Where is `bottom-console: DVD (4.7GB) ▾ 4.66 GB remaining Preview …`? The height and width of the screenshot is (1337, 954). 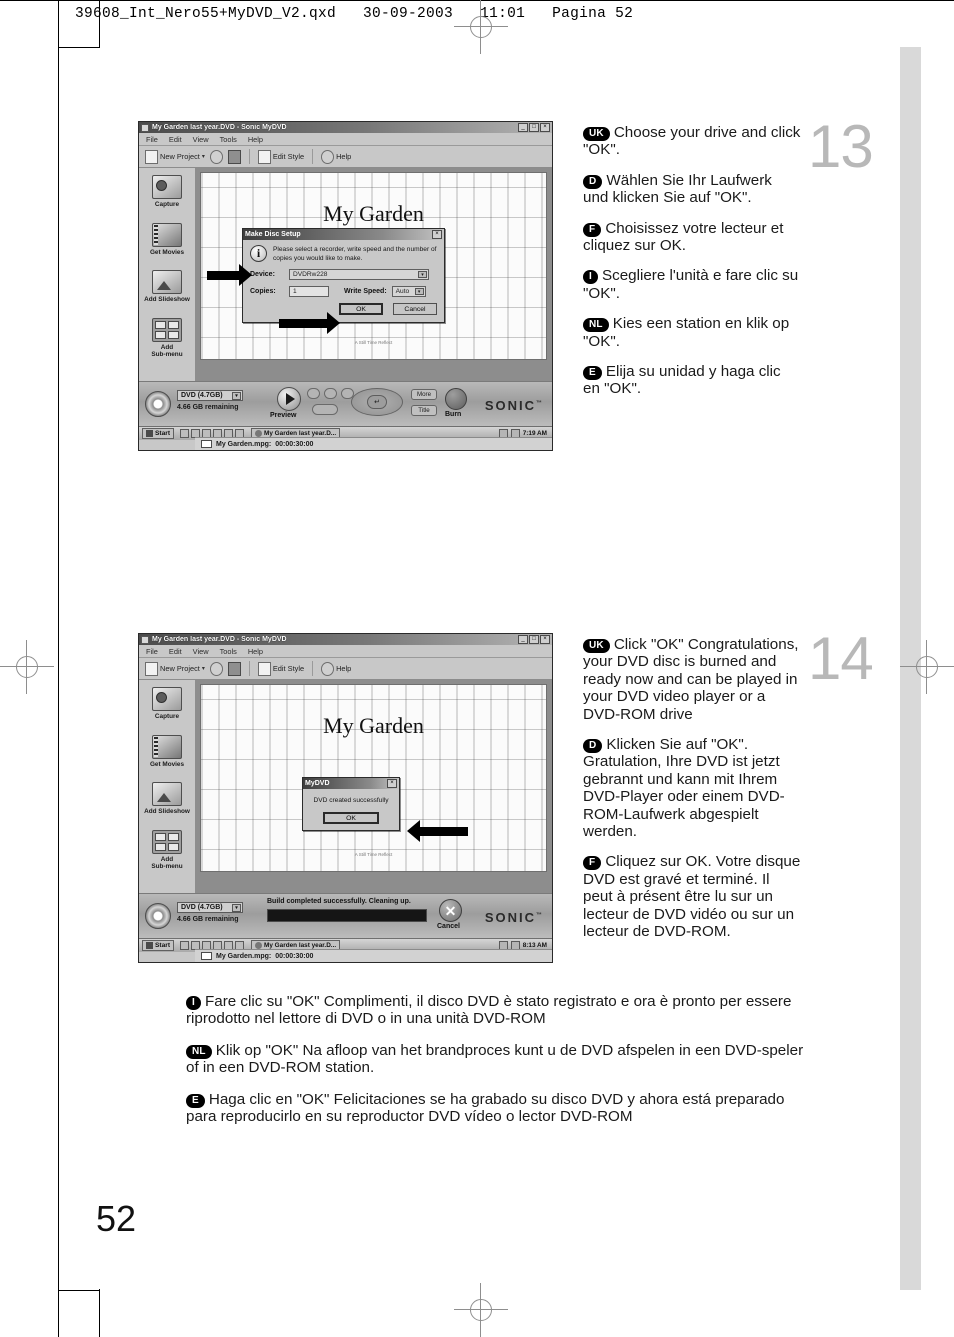
bottom-console: DVD (4.7GB) ▾ 4.66 GB remaining Preview … is located at coordinates (345, 403).